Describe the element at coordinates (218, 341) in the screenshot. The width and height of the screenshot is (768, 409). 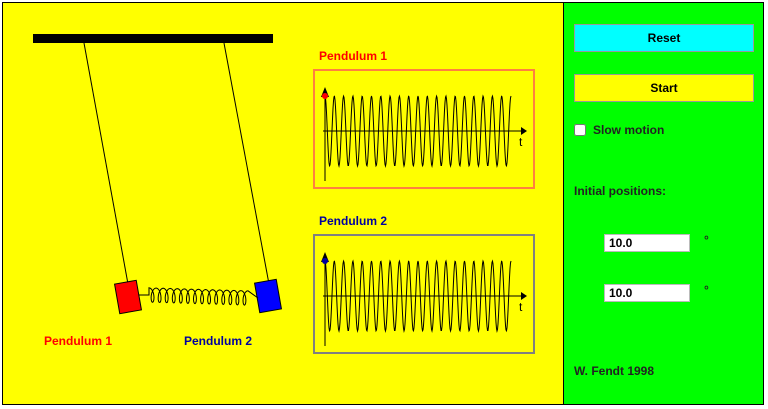
I see `pendulum2-label: Pendulum 2` at that location.